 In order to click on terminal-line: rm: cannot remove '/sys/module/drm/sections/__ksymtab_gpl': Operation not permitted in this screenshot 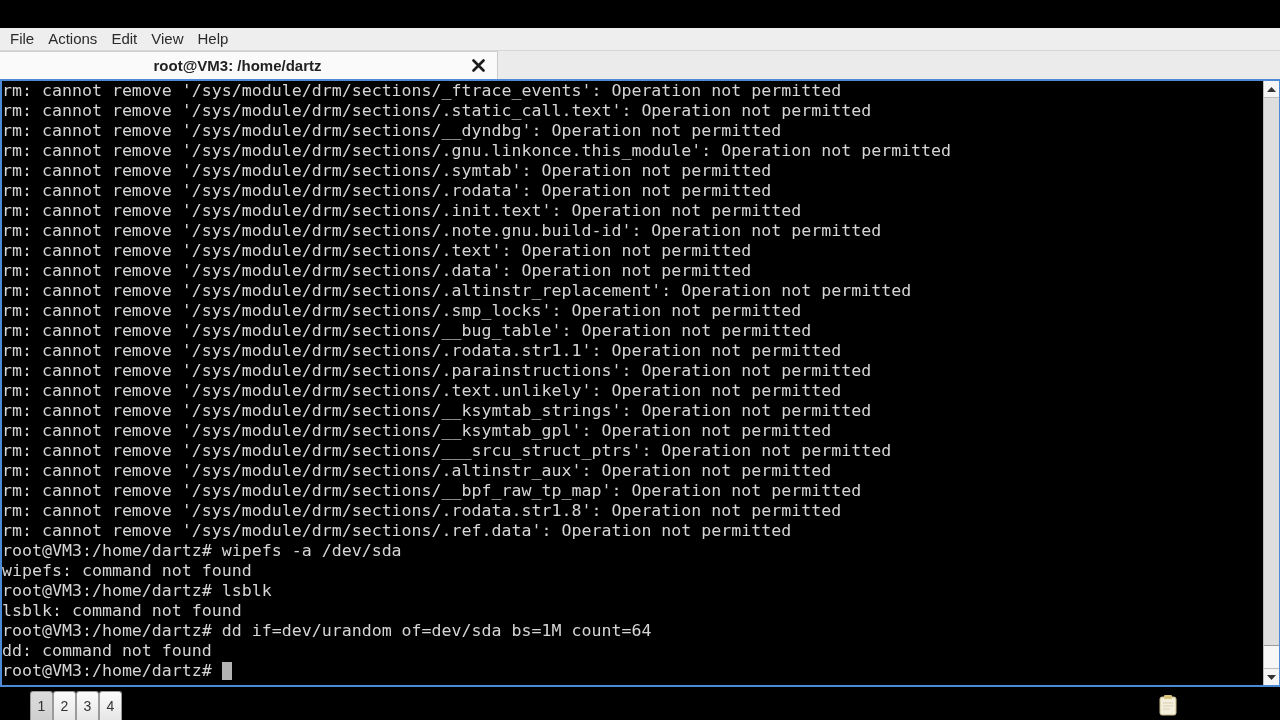, I will do `click(417, 431)`.